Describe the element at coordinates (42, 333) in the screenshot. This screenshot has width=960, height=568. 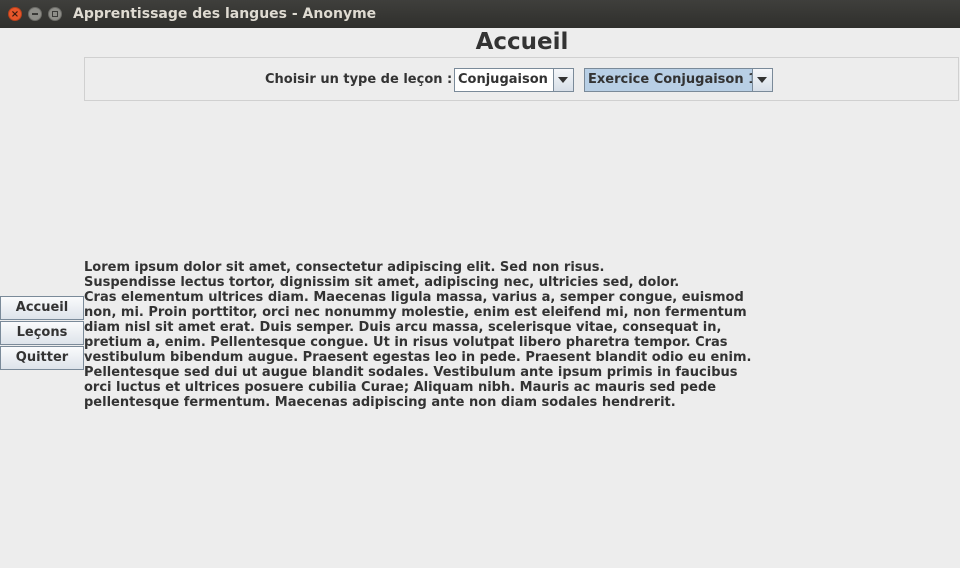
I see `sidebar-button-lecons: Leçons` at that location.